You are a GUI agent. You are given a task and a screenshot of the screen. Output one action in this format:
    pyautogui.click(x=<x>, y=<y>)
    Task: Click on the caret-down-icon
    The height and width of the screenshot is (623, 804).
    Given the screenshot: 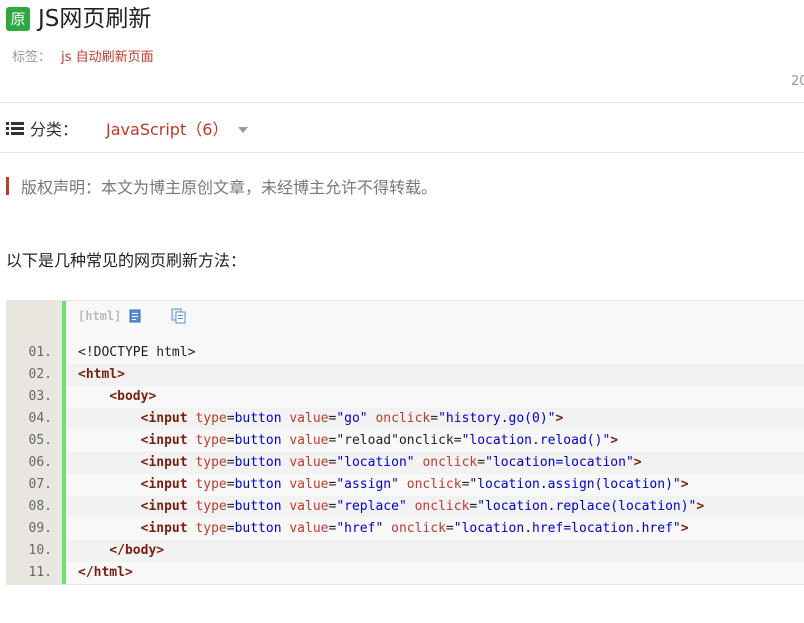 What is the action you would take?
    pyautogui.click(x=243, y=129)
    